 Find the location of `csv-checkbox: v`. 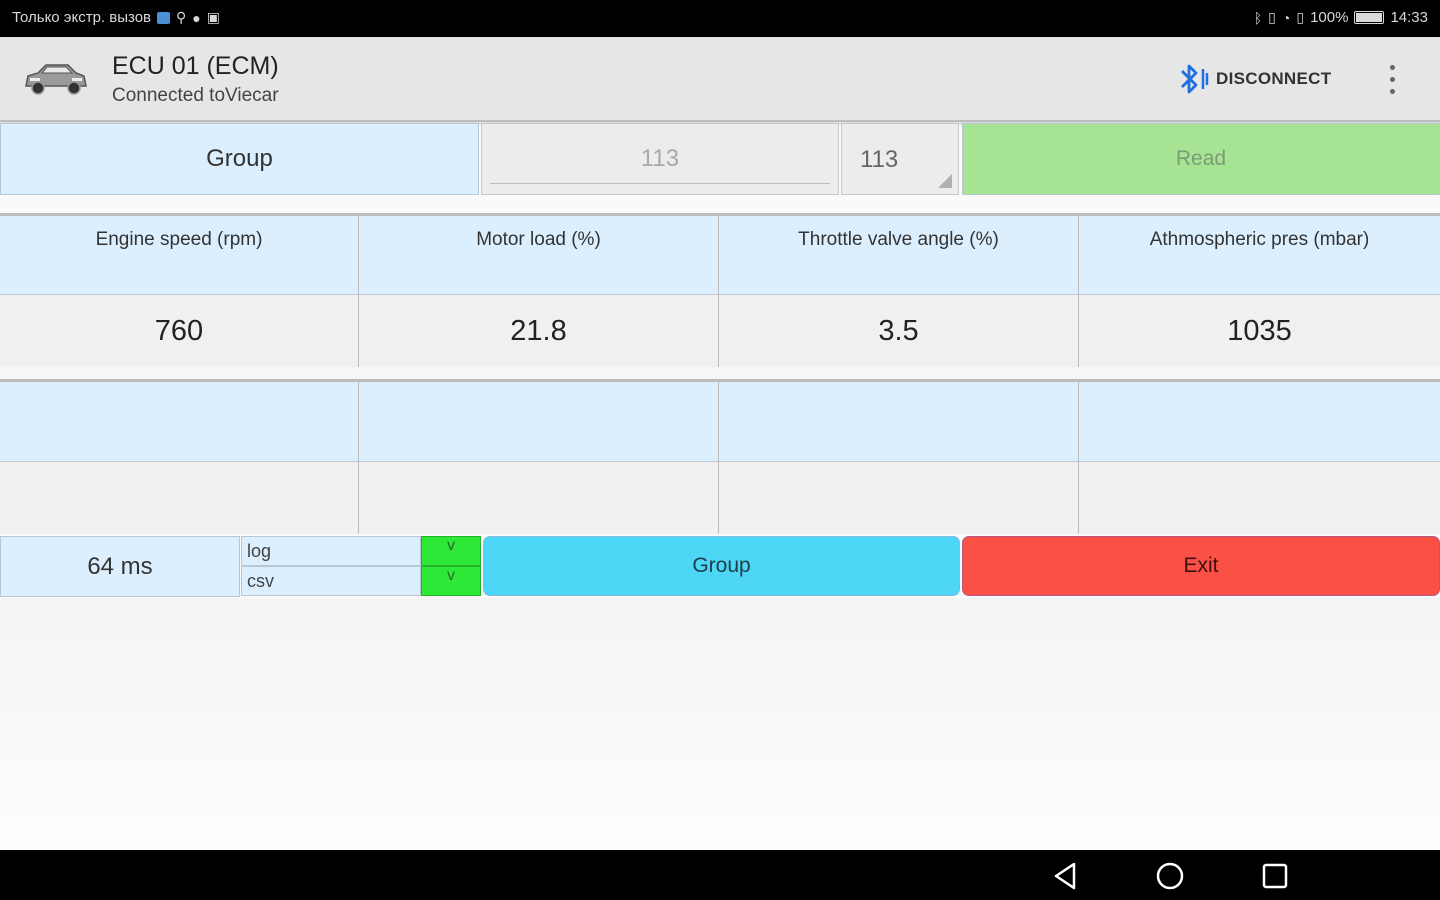

csv-checkbox: v is located at coordinates (451, 581).